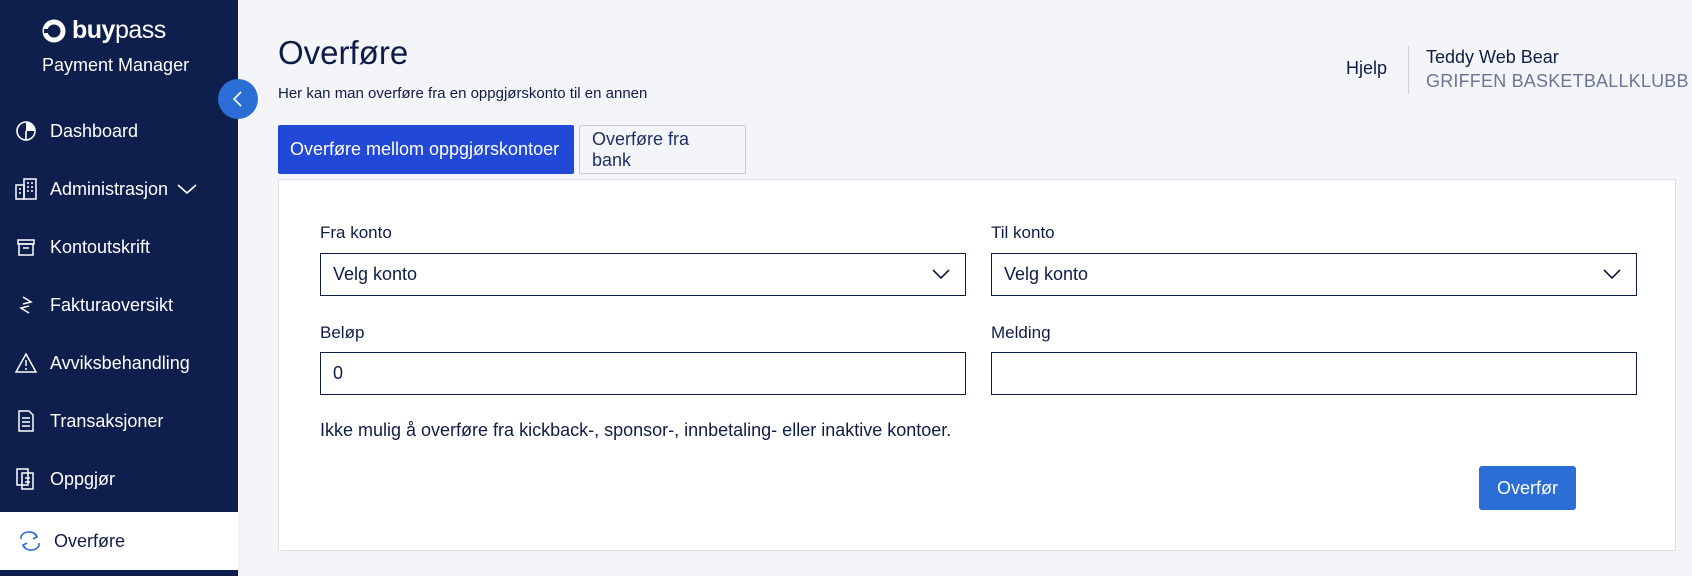 The width and height of the screenshot is (1692, 576). Describe the element at coordinates (30, 541) in the screenshot. I see `refresh-icon` at that location.